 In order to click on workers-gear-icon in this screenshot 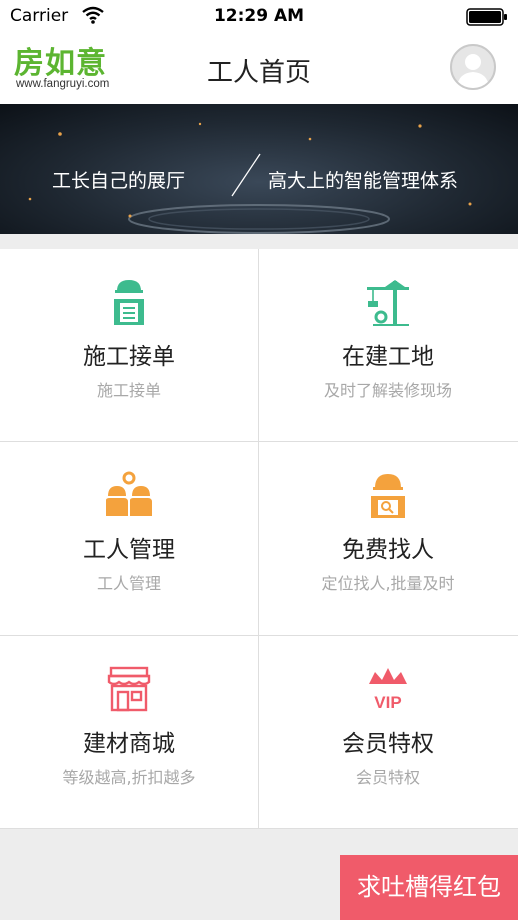, I will do `click(129, 493)`.